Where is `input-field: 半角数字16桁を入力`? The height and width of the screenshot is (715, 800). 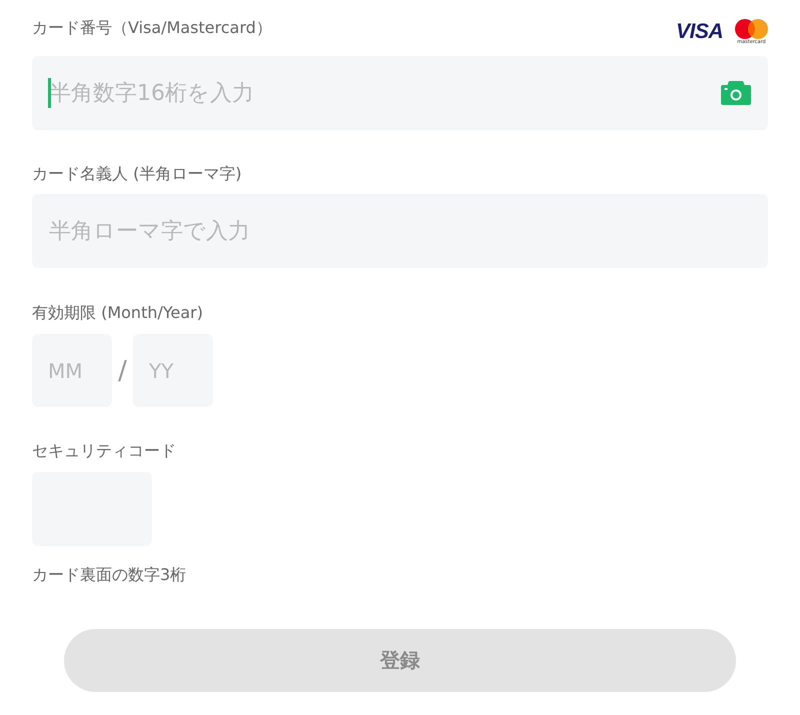 input-field: 半角数字16桁を入力 is located at coordinates (400, 93).